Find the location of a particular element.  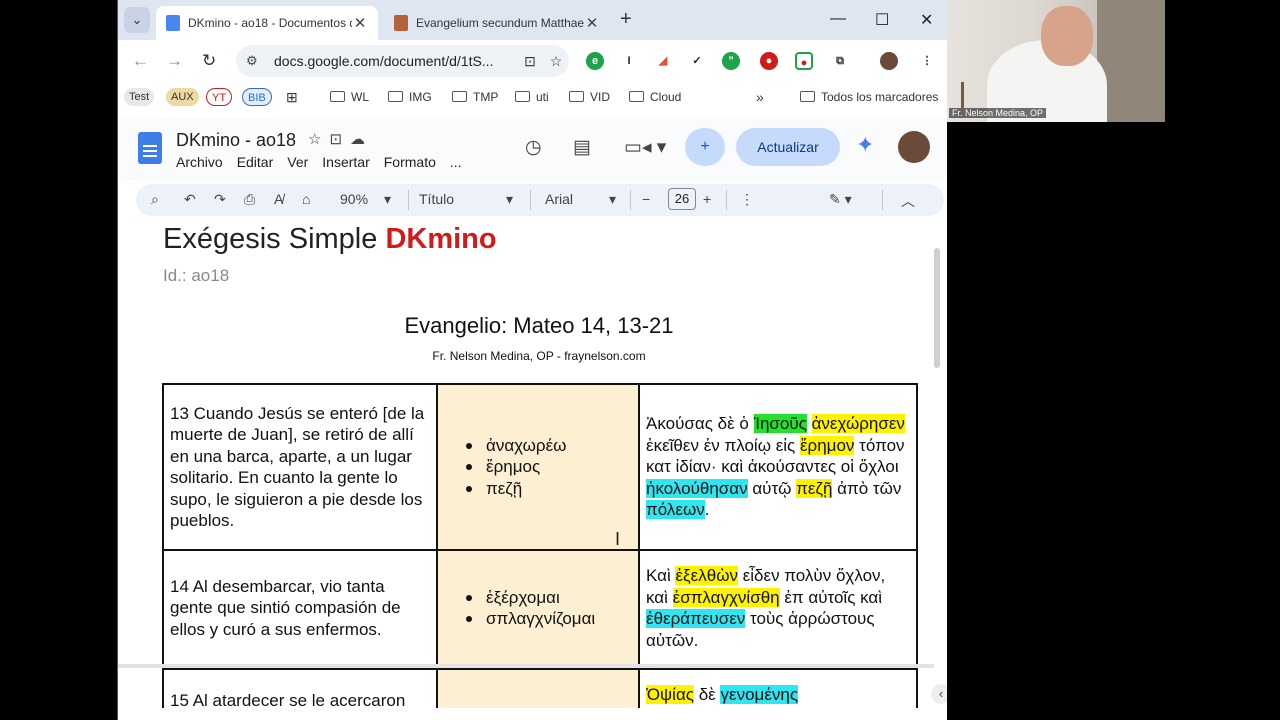

back-icon: ← is located at coordinates (140, 61).